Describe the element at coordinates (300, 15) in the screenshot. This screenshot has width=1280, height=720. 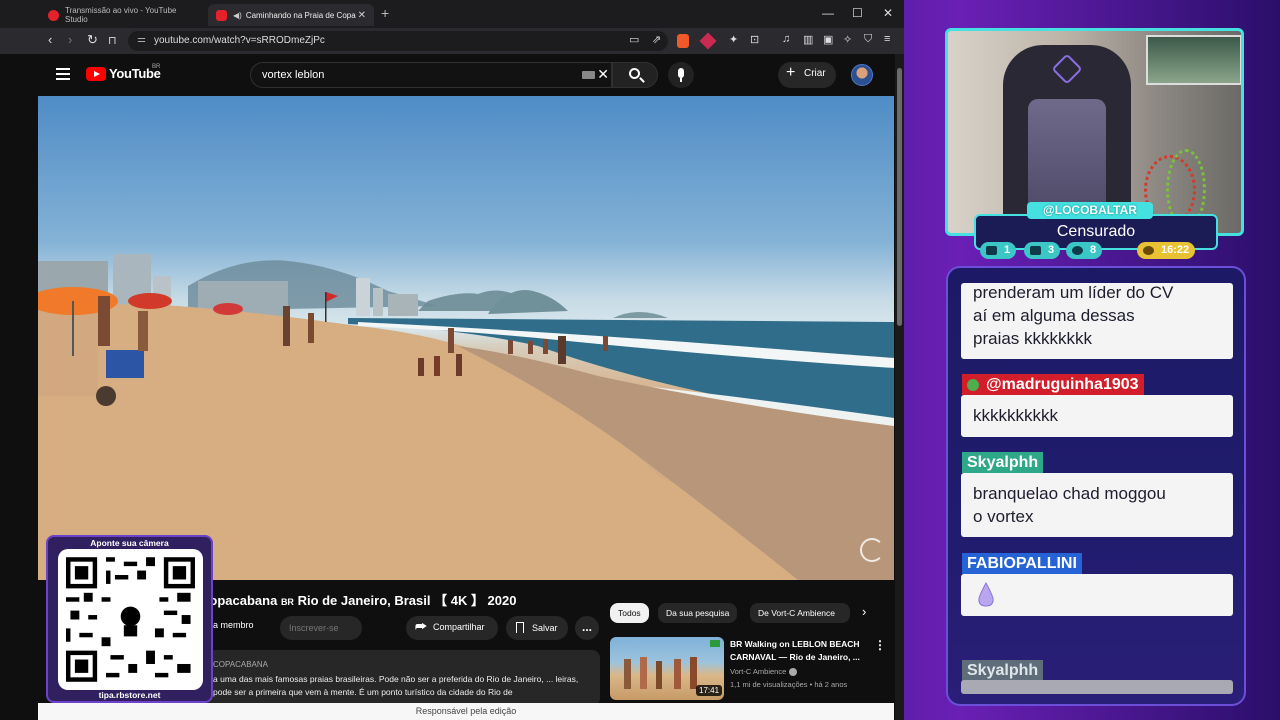
I see `tab-title: Caminhando na Praia de Copacabana` at that location.